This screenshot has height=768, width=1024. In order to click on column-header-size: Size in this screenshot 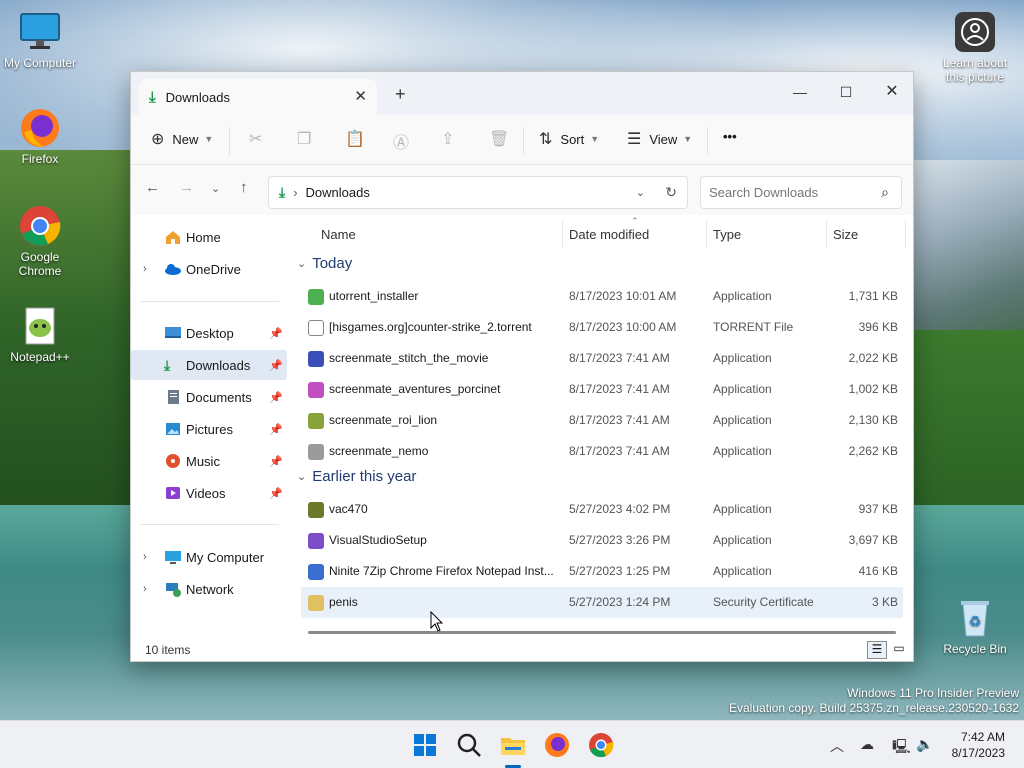, I will do `click(845, 234)`.